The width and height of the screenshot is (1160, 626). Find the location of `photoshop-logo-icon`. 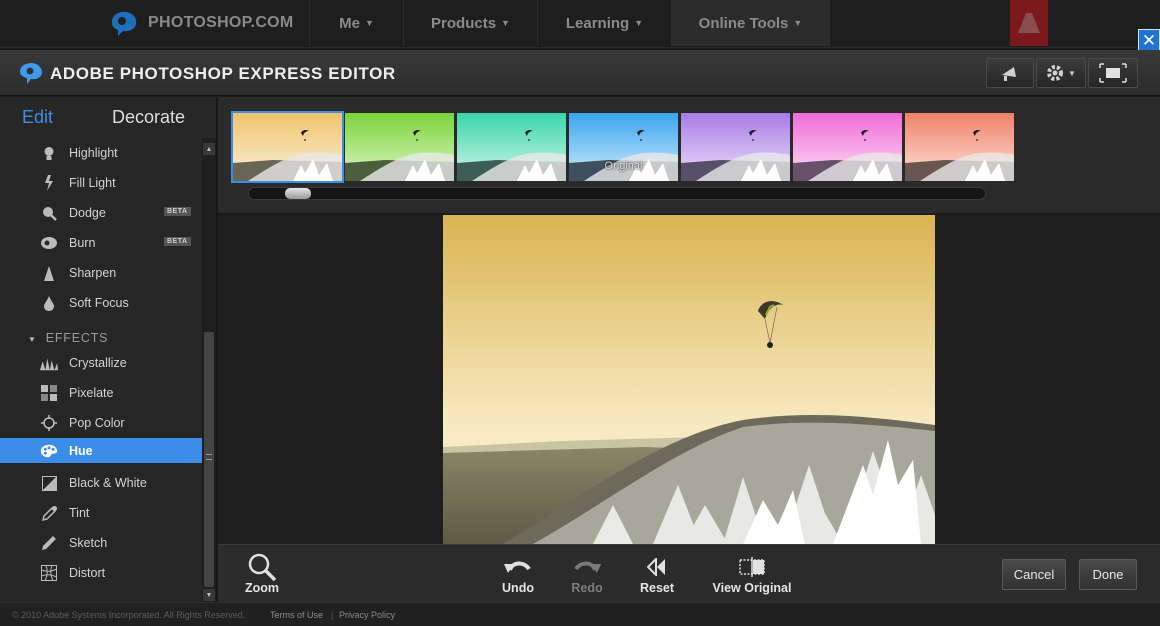

photoshop-logo-icon is located at coordinates (124, 23).